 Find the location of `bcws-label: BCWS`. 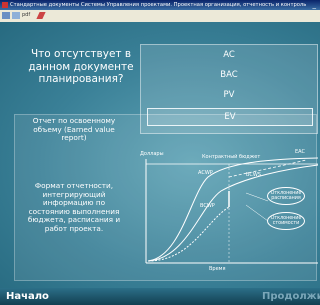

bcws-label: BCWS is located at coordinates (253, 175).